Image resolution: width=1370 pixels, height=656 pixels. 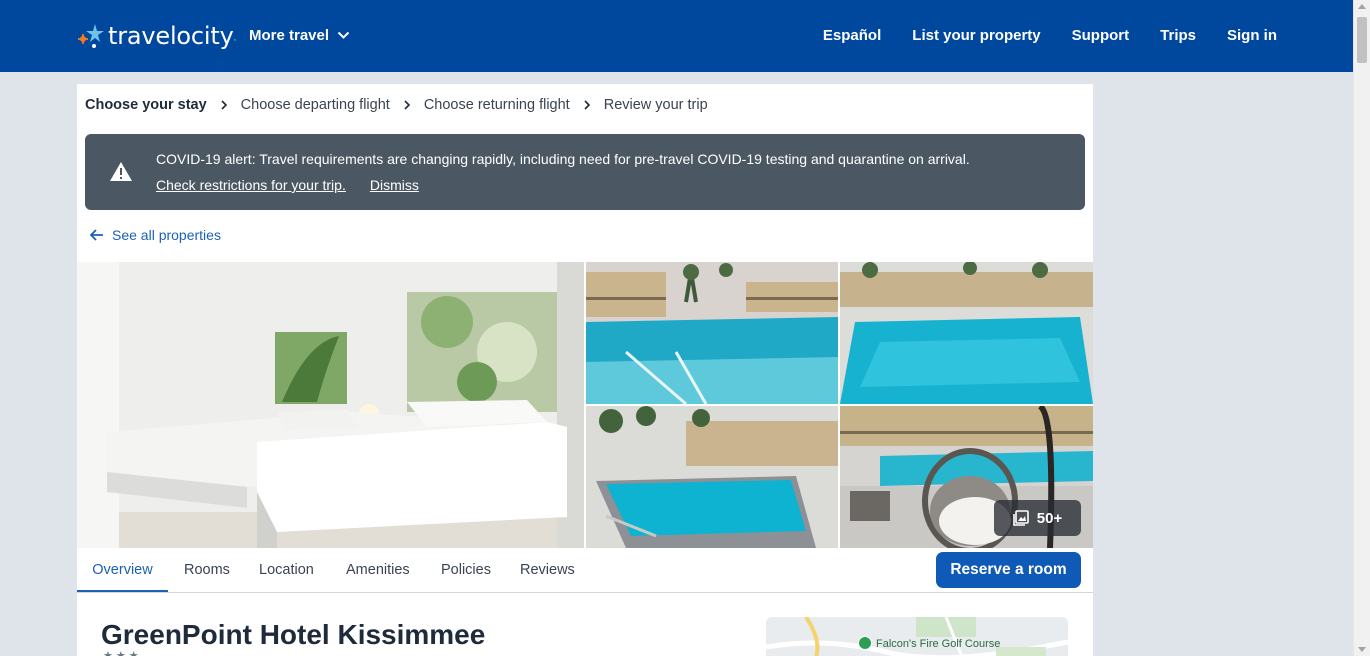 What do you see at coordinates (938, 644) in the screenshot?
I see `map-place-label: Falcon's Fire Golf Course` at bounding box center [938, 644].